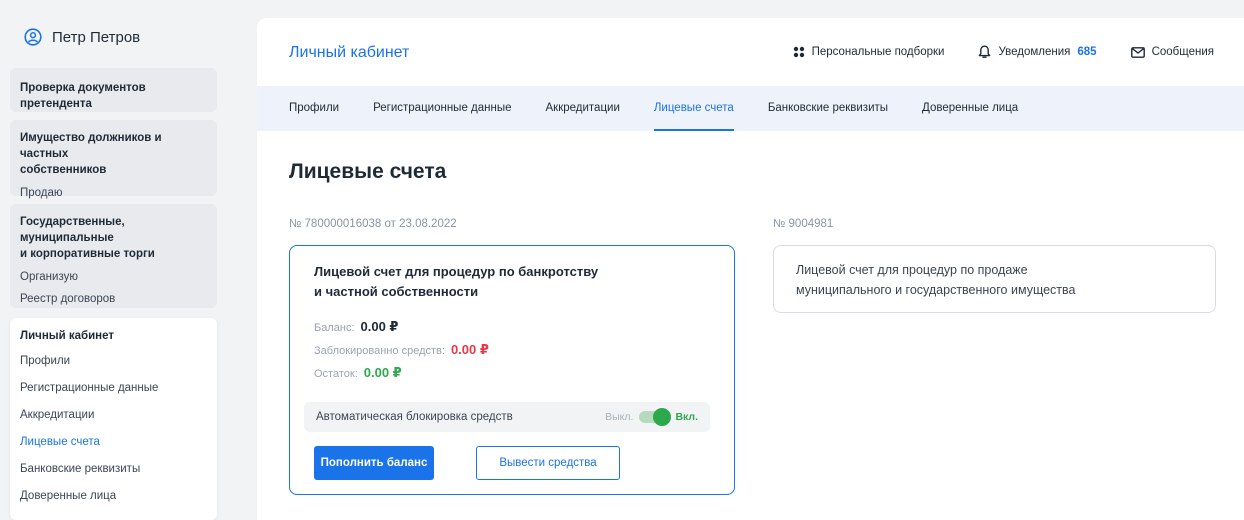  I want to click on account1-heading-line1: Лицевой счет для процедур по банкротству, so click(456, 271).